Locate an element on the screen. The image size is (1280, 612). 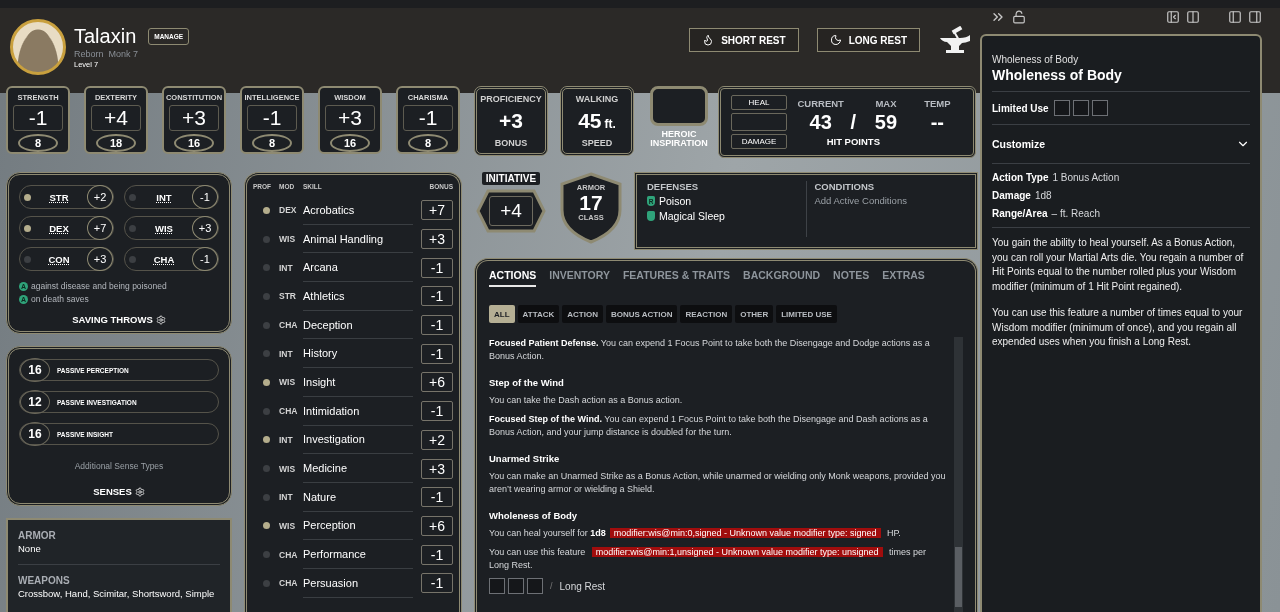
saving-throw-ability: WIS is located at coordinates (164, 228).